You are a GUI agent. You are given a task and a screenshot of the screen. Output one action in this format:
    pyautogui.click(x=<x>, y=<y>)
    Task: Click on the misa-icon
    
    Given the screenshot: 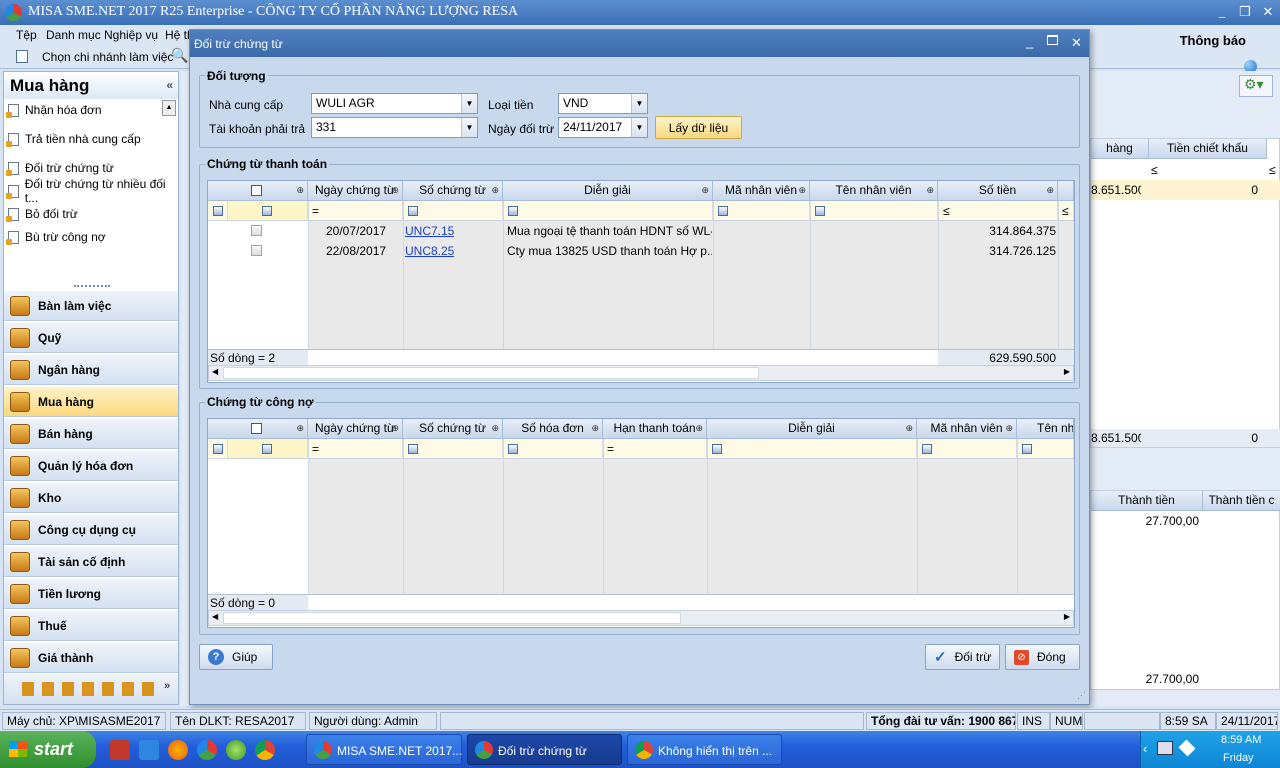 What is the action you would take?
    pyautogui.click(x=207, y=750)
    